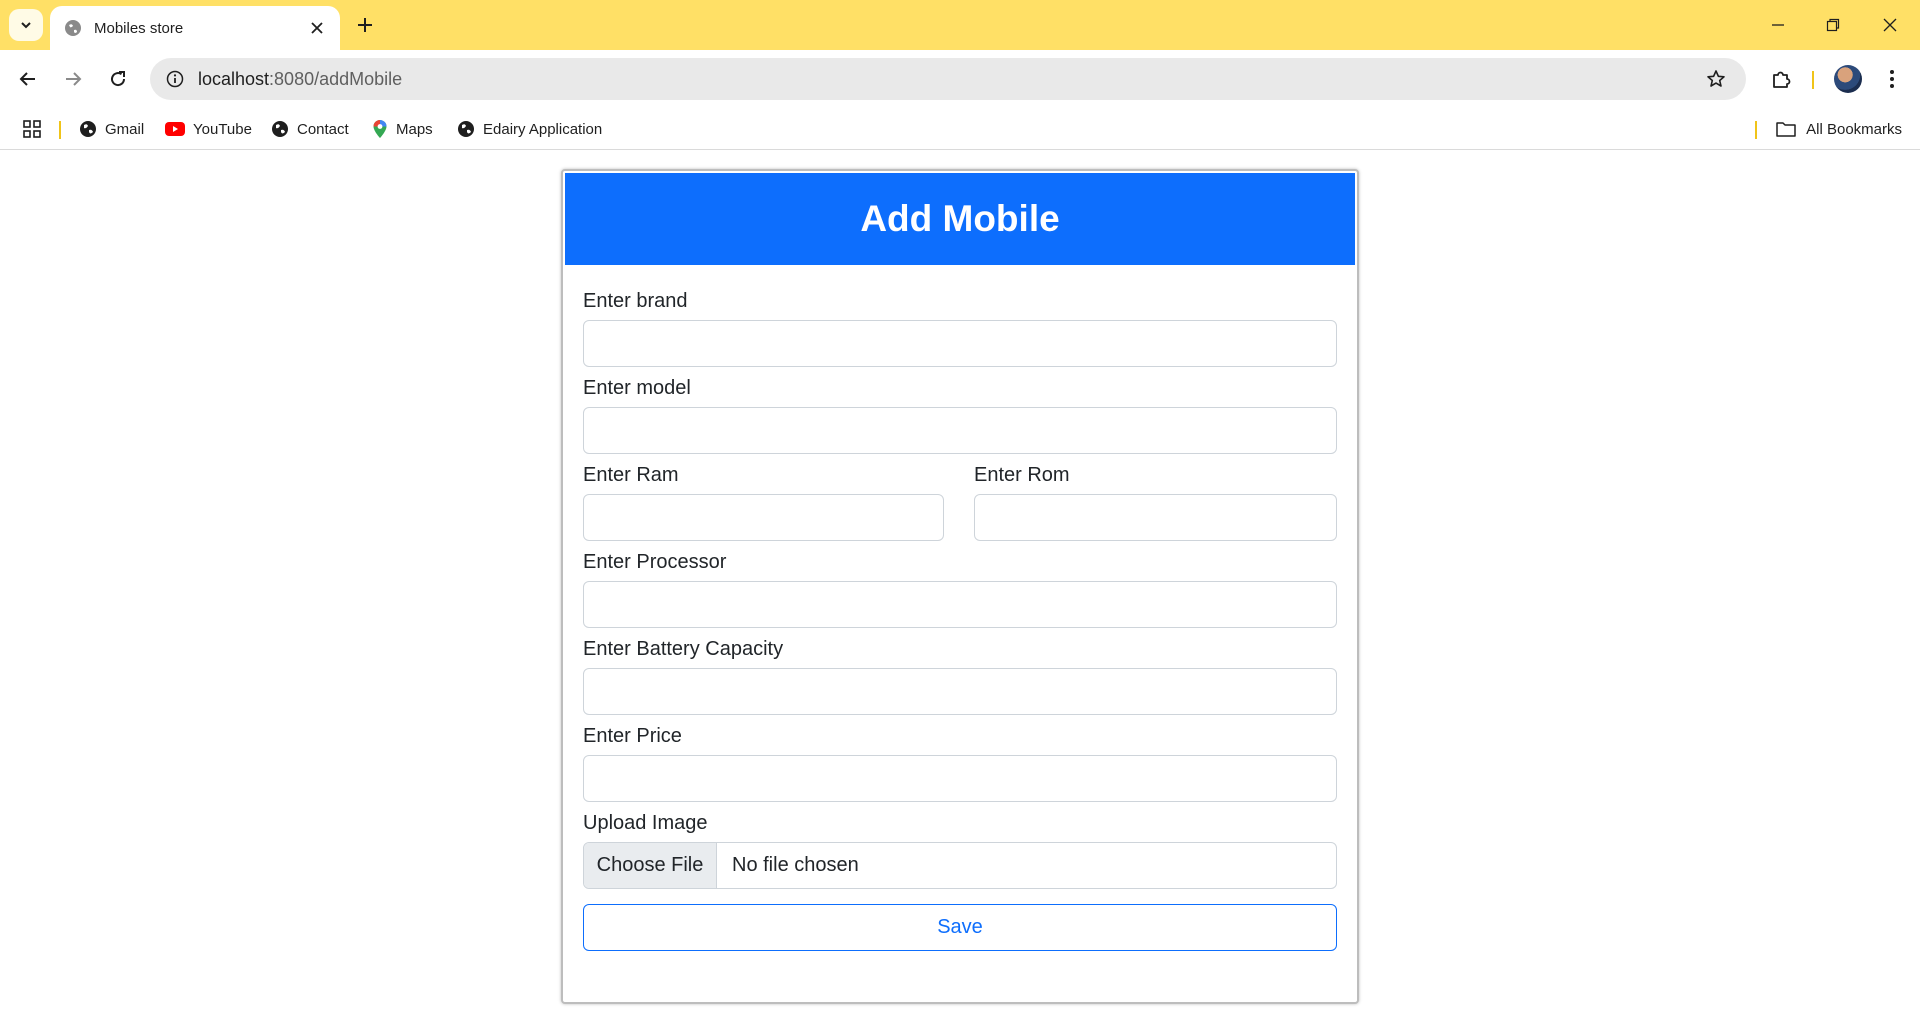 The image size is (1920, 1017). Describe the element at coordinates (960, 778) in the screenshot. I see `price-input` at that location.